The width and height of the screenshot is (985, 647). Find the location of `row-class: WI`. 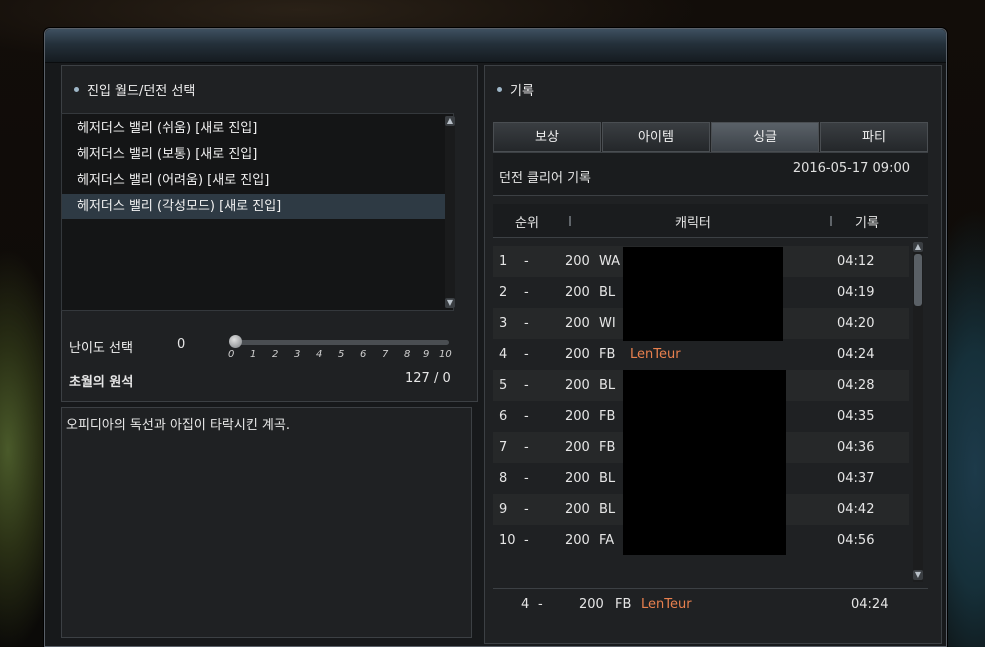

row-class: WI is located at coordinates (607, 323).